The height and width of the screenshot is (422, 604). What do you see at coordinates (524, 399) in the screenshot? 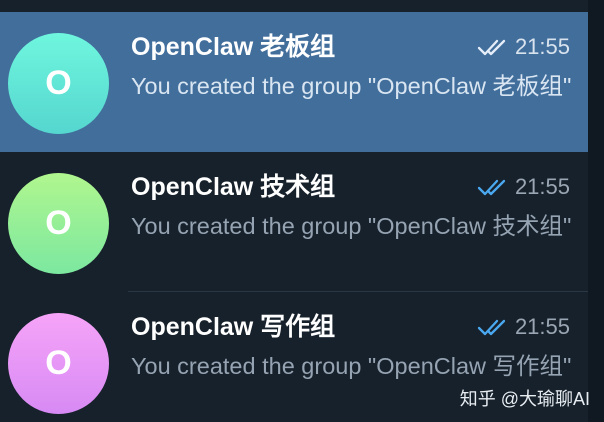
I see `watermark: 知乎 @大瑜聊AI` at bounding box center [524, 399].